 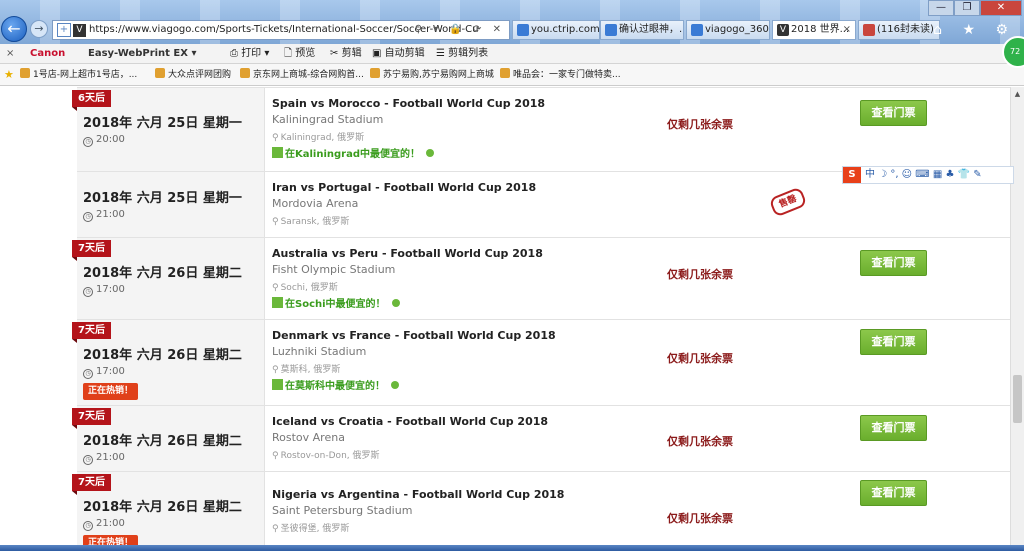 I want to click on favorite-label: 大众点评网团购, so click(x=200, y=75).